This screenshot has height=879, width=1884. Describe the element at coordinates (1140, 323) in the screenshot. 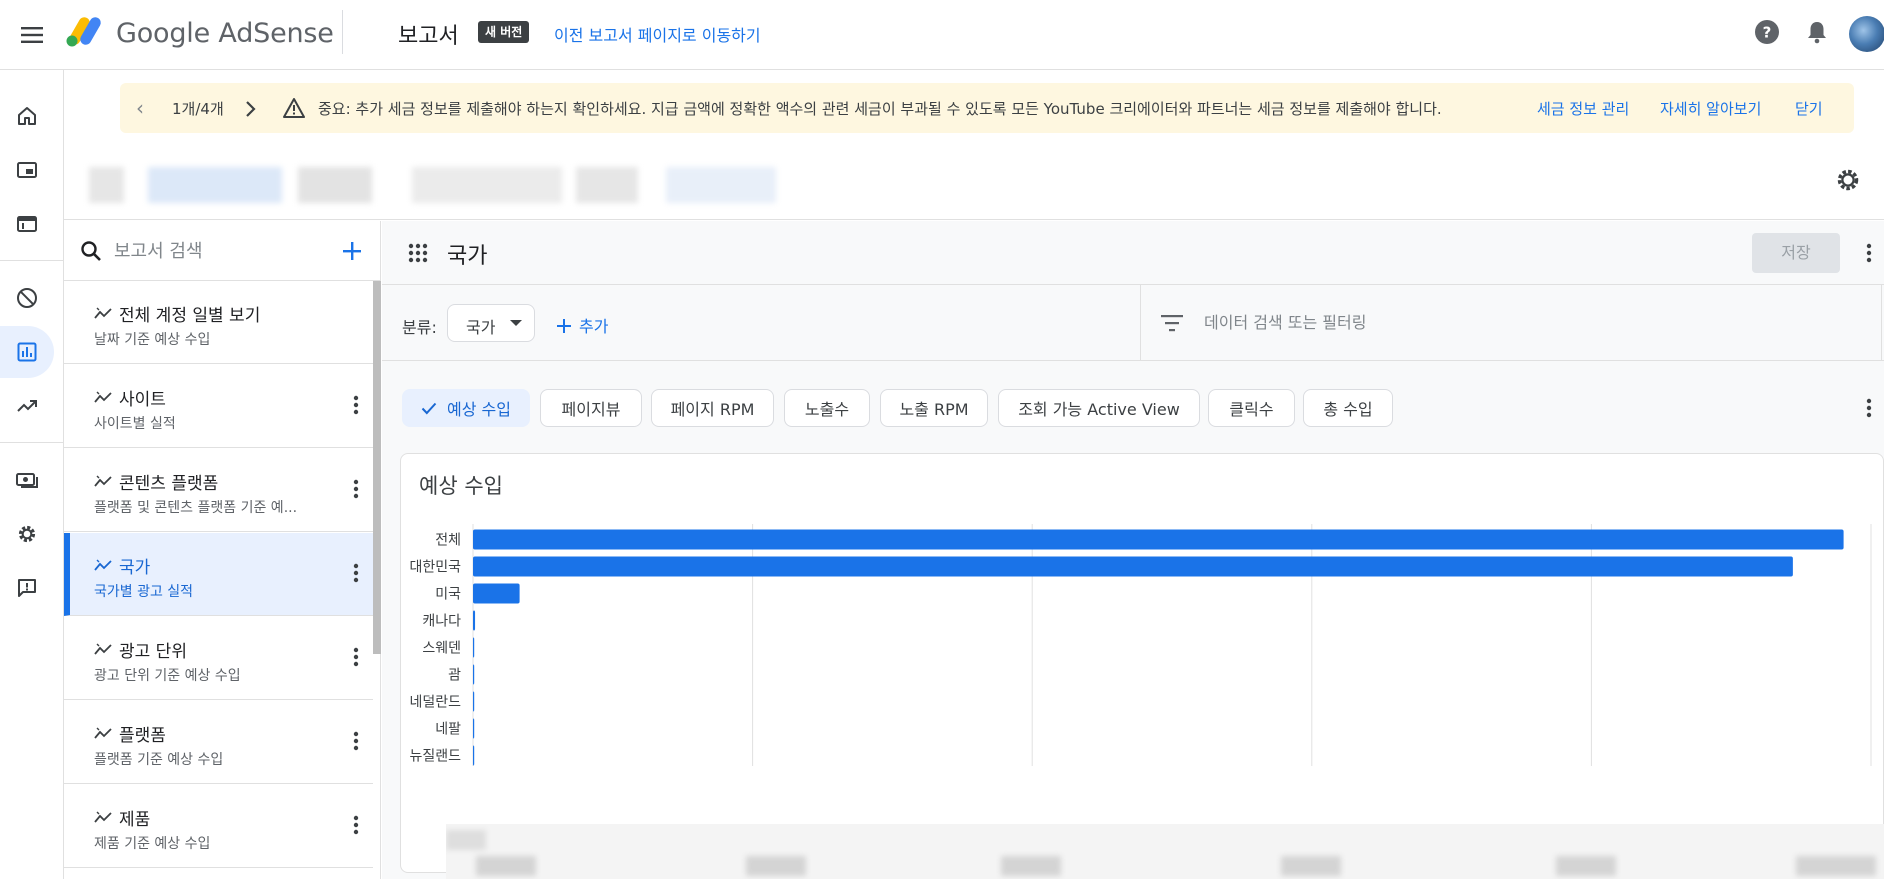

I see `dimensions-divider` at that location.